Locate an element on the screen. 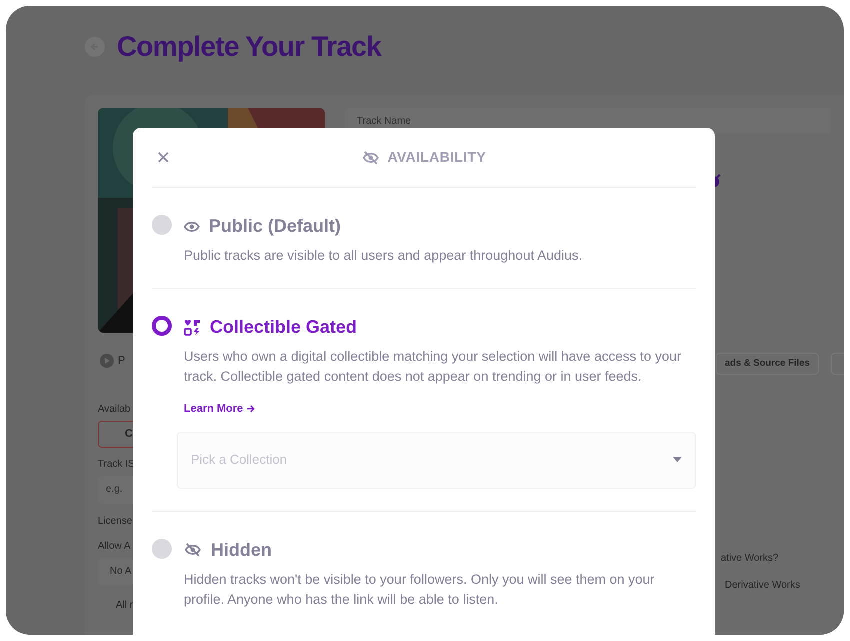 This screenshot has width=850, height=641. option-description: Hidden tracks won't be visible to your followers. Only you will see them on your profile. Anyone who has the link will be able to listen. is located at coordinates (420, 589).